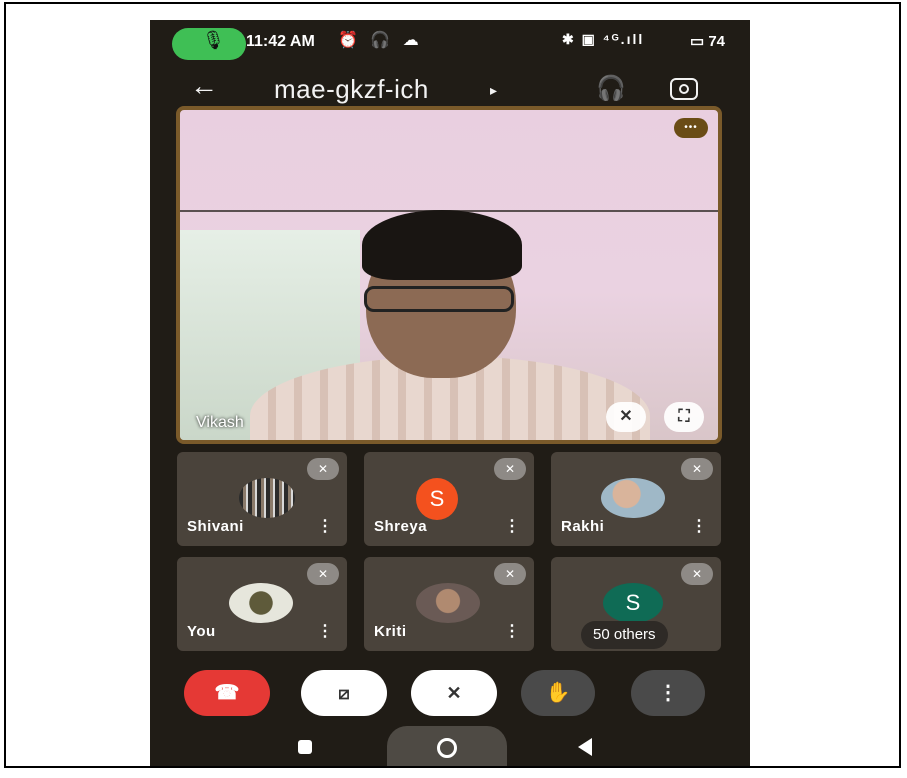  What do you see at coordinates (684, 89) in the screenshot?
I see `switch-camera-icon` at bounding box center [684, 89].